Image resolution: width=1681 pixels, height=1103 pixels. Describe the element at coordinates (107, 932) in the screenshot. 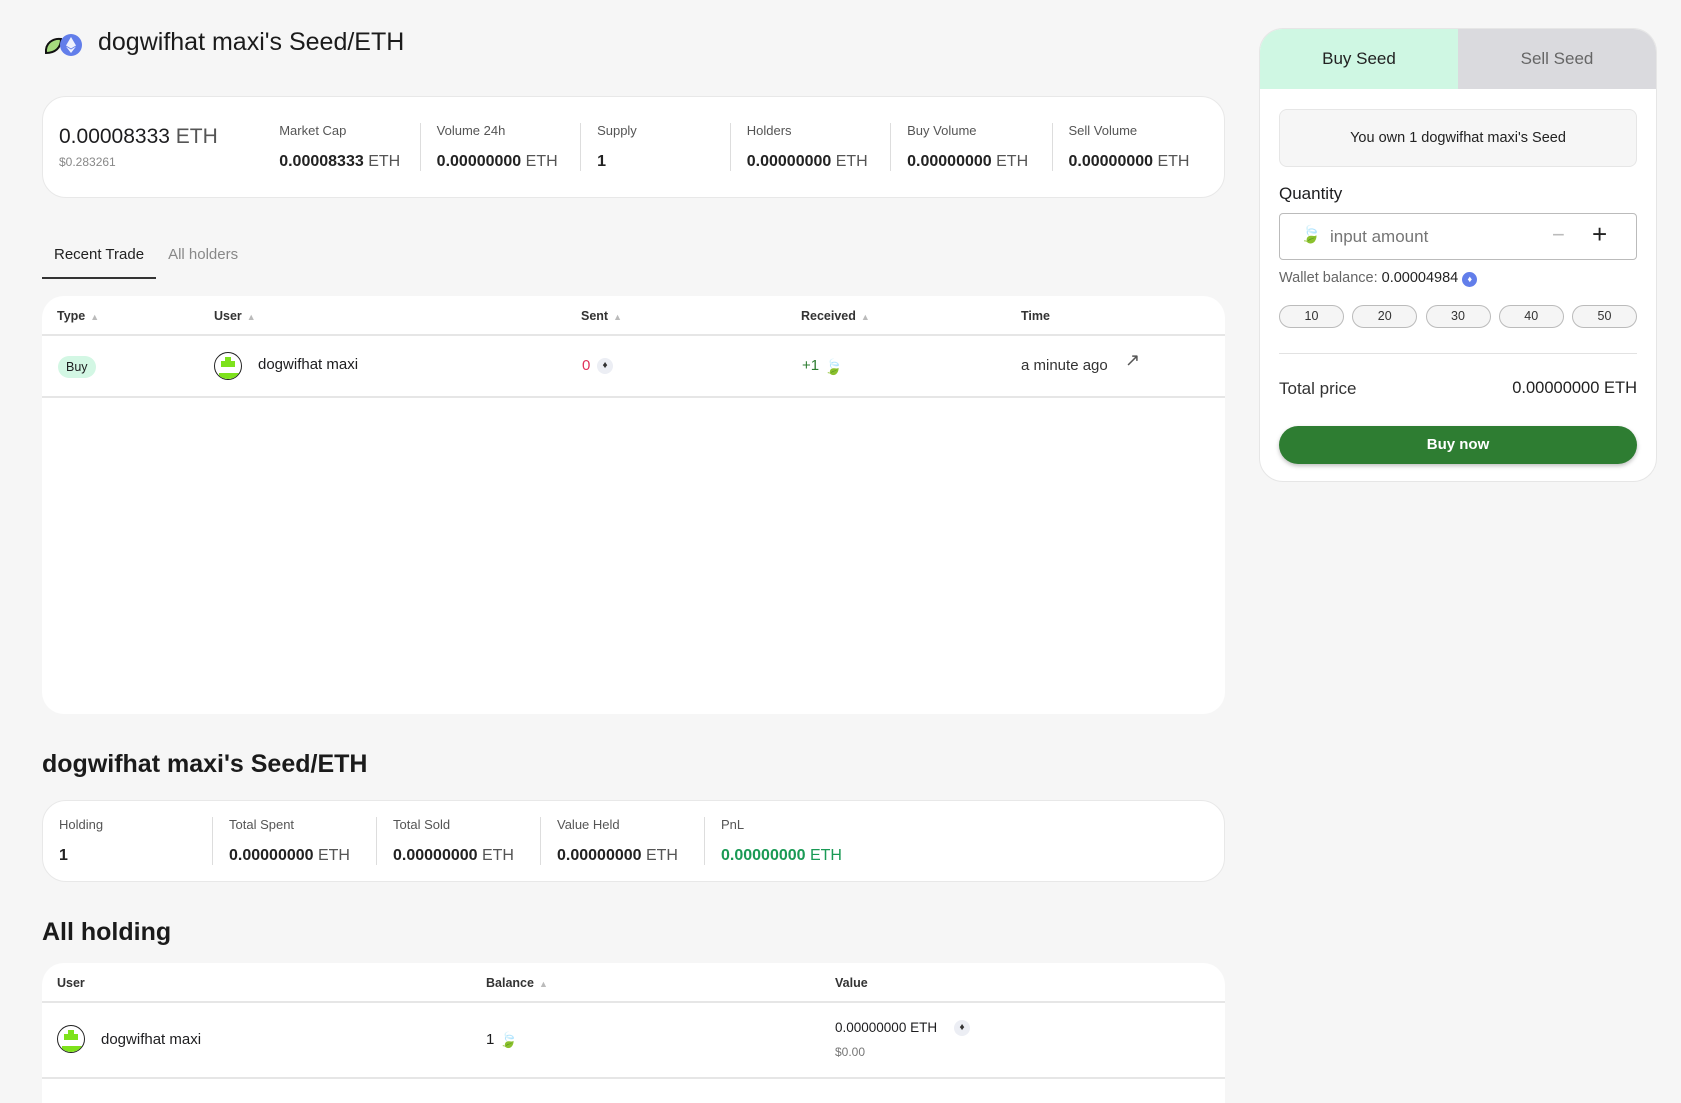

I see `all-holding-title: All holding` at that location.